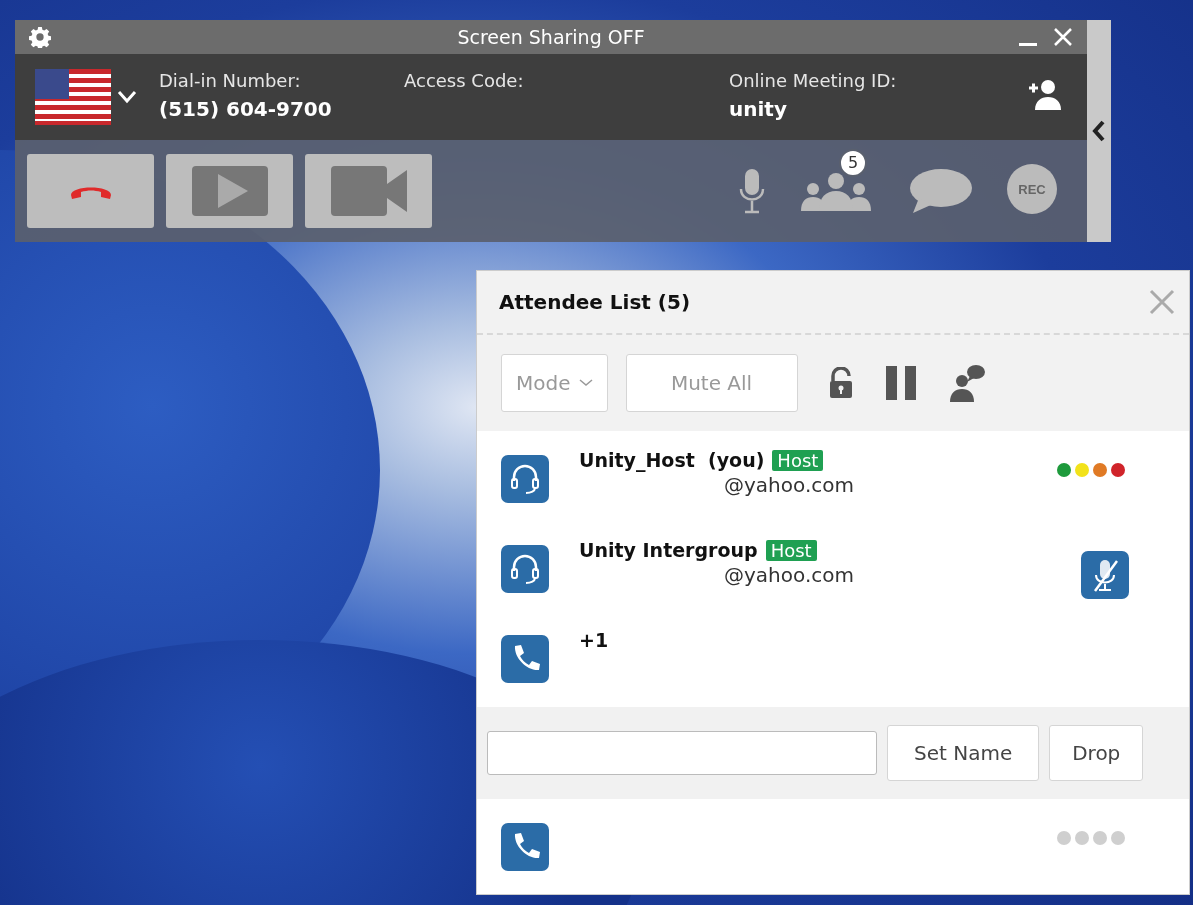  Describe the element at coordinates (1105, 575) in the screenshot. I see `muted-microphone-icon` at that location.